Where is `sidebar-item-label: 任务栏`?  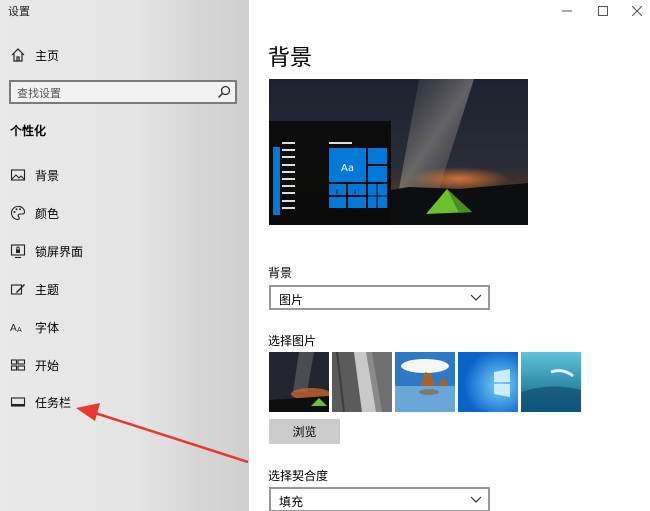 sidebar-item-label: 任务栏 is located at coordinates (53, 403).